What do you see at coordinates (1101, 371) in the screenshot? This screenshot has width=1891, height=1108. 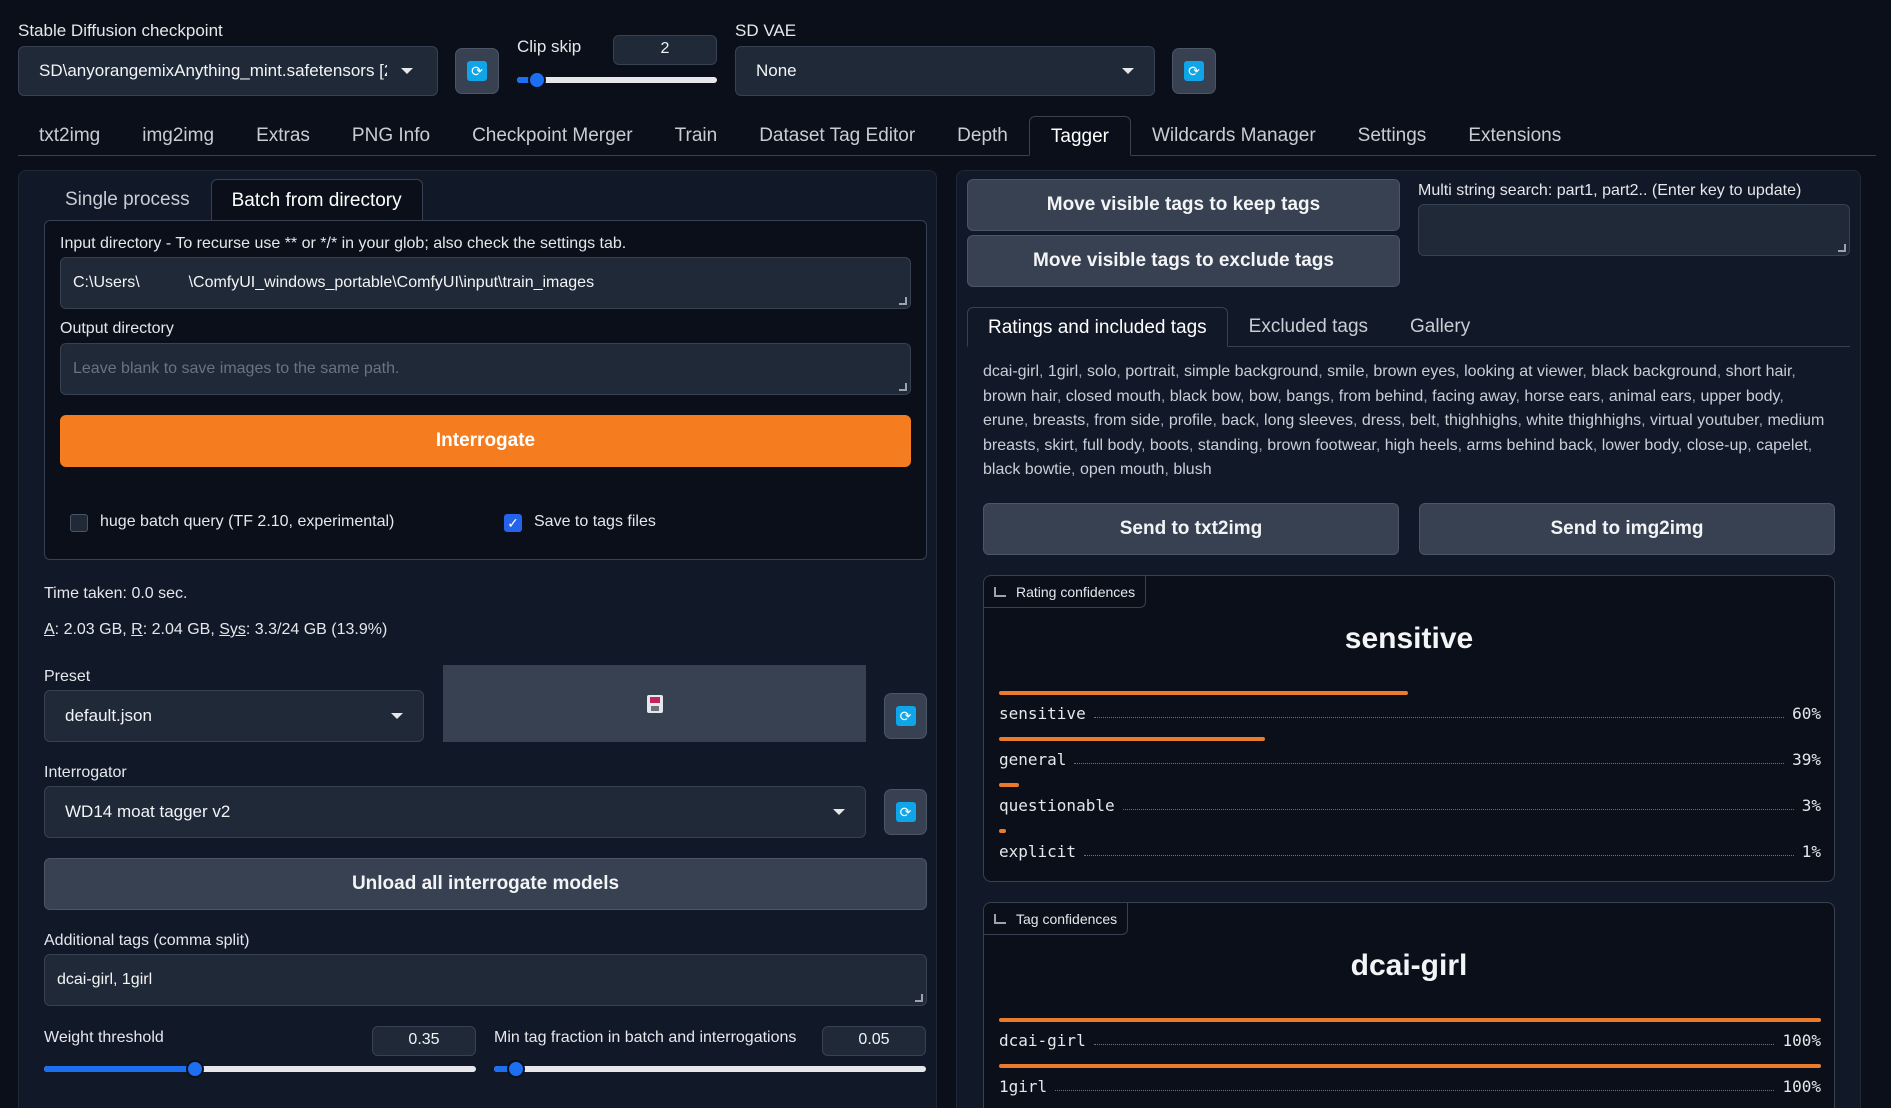 I see `tag-item: solo` at bounding box center [1101, 371].